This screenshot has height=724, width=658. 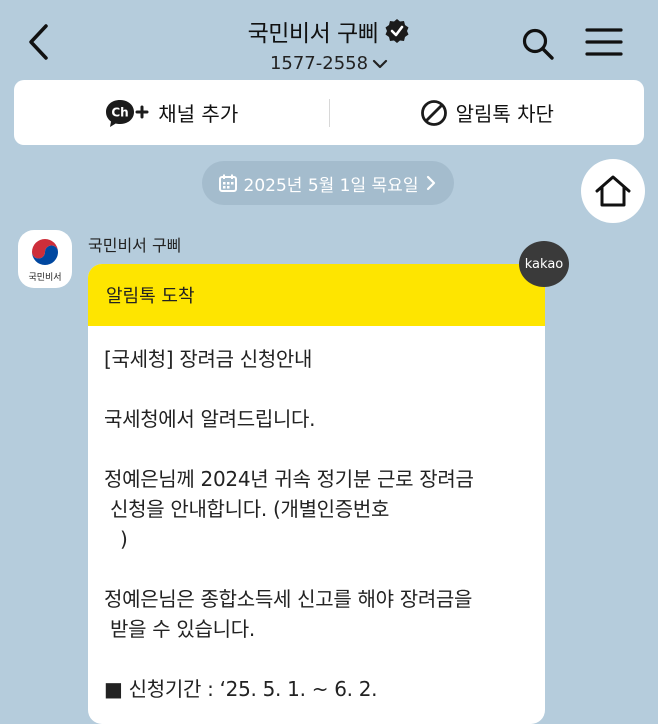 I want to click on date-text: 2025년 5월 1일 목요일, so click(x=331, y=185).